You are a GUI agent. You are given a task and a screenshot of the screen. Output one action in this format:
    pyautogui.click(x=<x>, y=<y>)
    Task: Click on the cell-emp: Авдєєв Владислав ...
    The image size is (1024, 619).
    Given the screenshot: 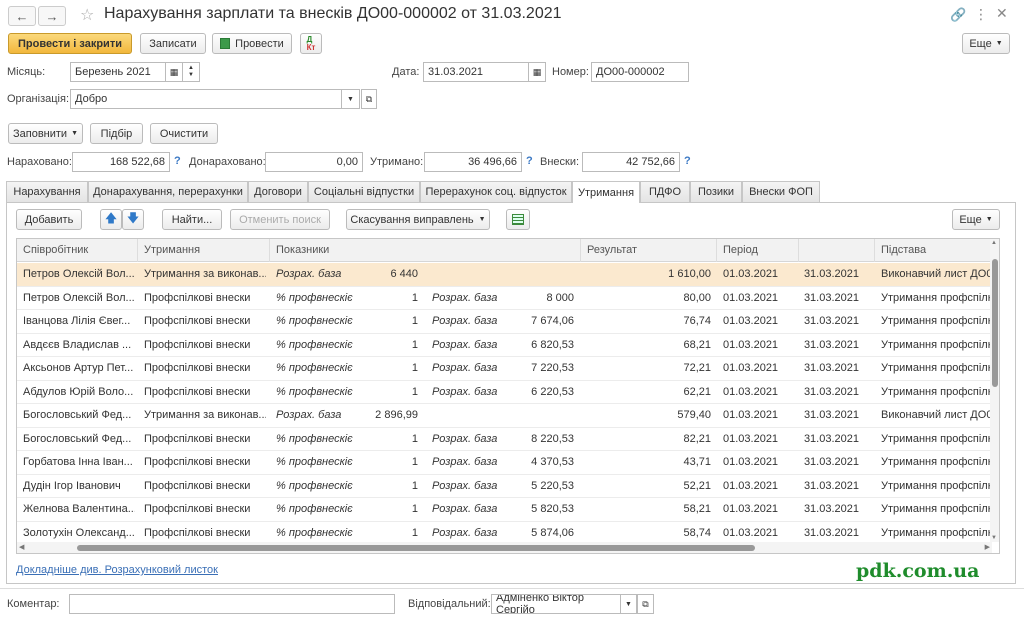 What is the action you would take?
    pyautogui.click(x=77, y=344)
    